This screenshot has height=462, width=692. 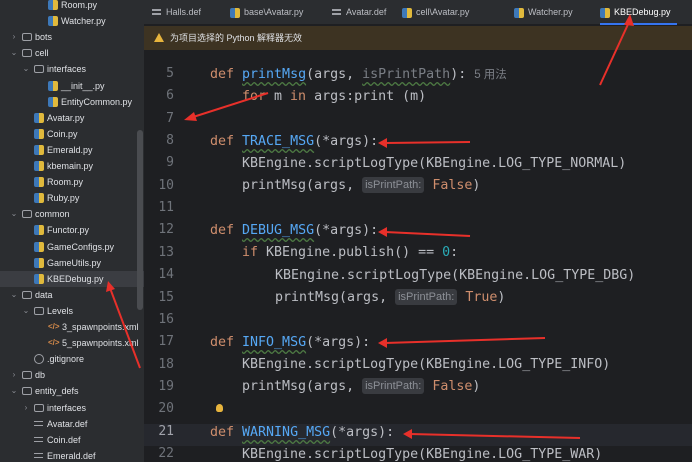 What do you see at coordinates (638, 12) in the screenshot?
I see `tab-kbedebug-py: KBEDebug.py` at bounding box center [638, 12].